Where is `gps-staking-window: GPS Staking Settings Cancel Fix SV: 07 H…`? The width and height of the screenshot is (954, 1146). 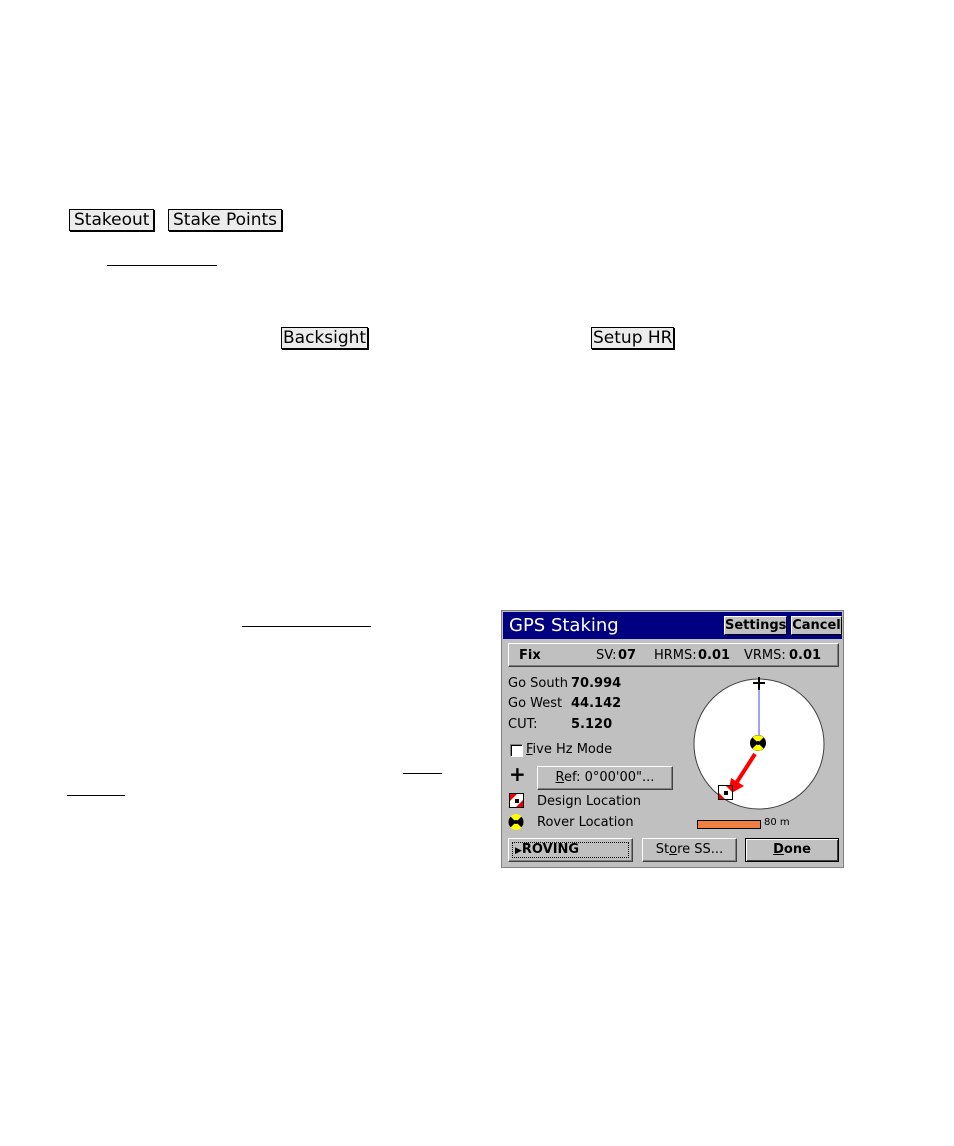
gps-staking-window: GPS Staking Settings Cancel Fix SV: 07 H… is located at coordinates (672, 739).